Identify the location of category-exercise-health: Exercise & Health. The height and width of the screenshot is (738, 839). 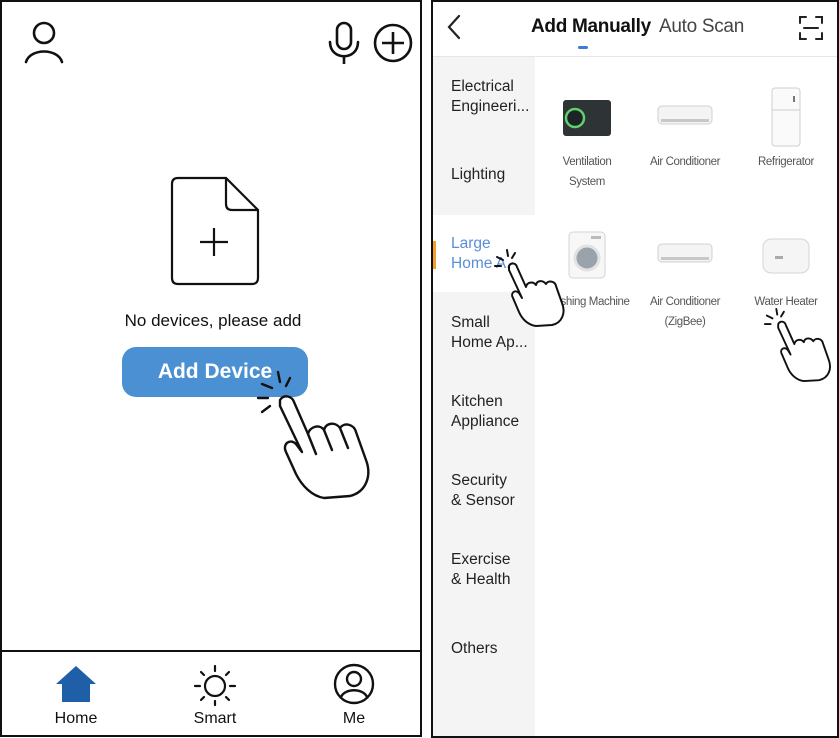
(494, 570).